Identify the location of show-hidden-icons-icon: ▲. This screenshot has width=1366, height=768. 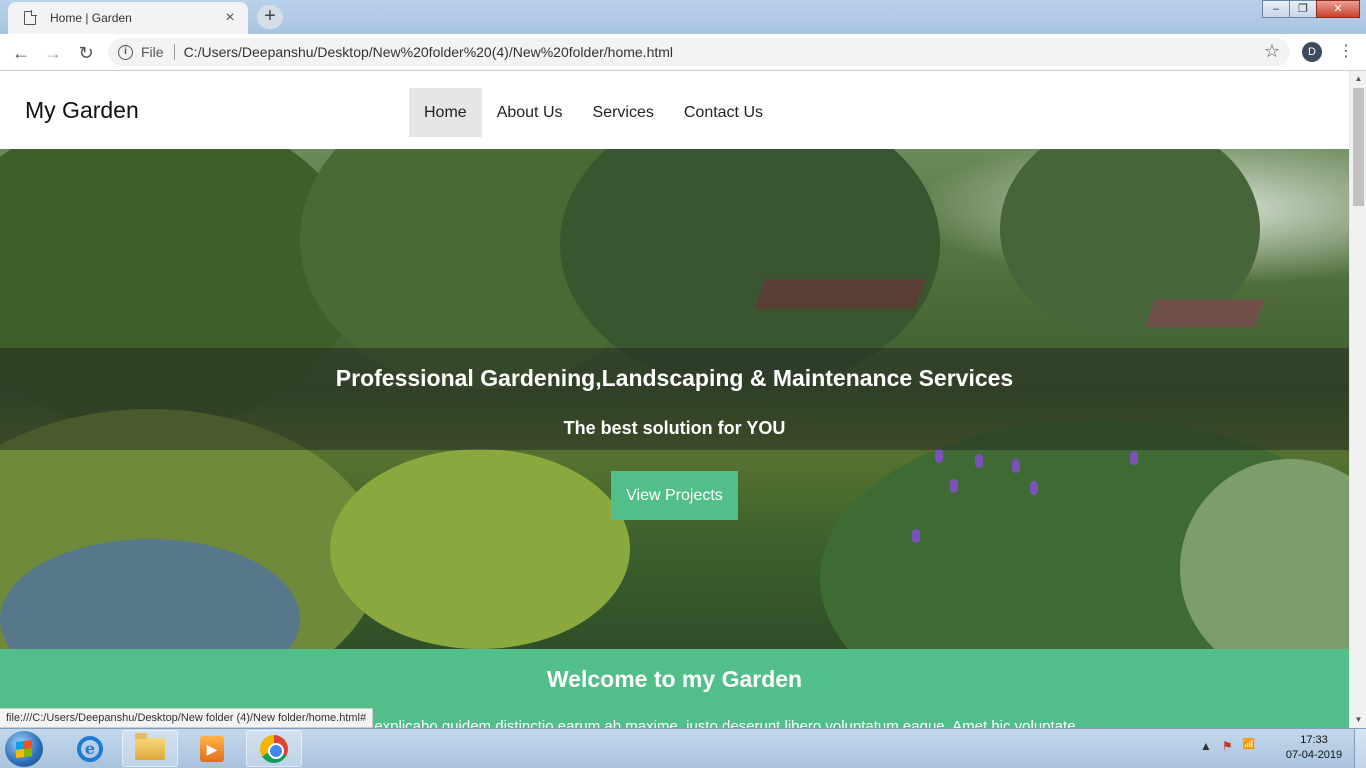
(1206, 746).